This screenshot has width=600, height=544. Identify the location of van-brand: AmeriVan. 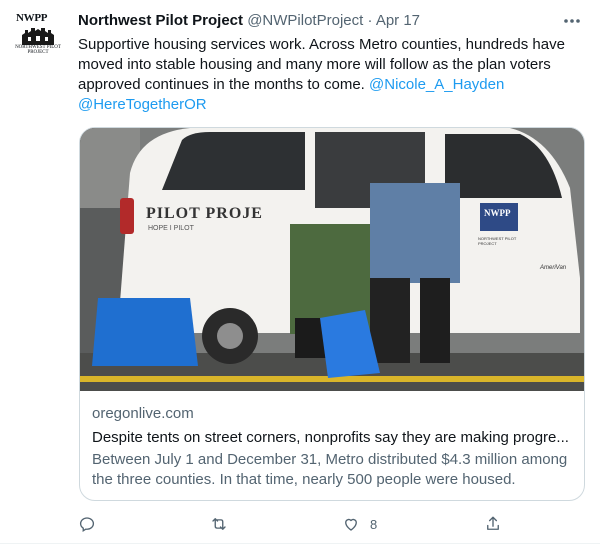
(553, 268).